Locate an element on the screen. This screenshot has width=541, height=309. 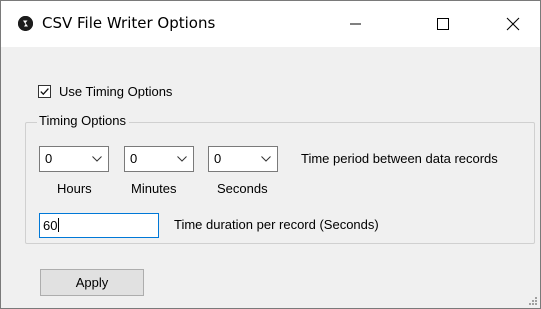
seconds-value: 0 is located at coordinates (218, 158).